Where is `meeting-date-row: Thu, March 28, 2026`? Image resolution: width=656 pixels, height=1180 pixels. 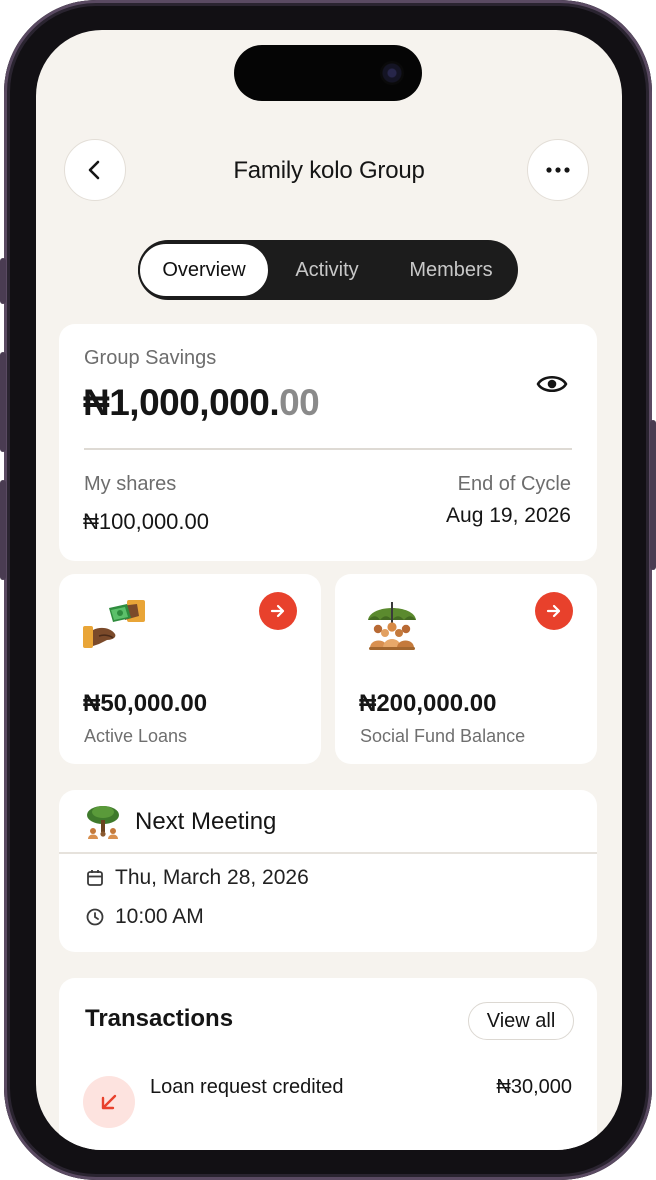
meeting-date-row: Thu, March 28, 2026 is located at coordinates (197, 878).